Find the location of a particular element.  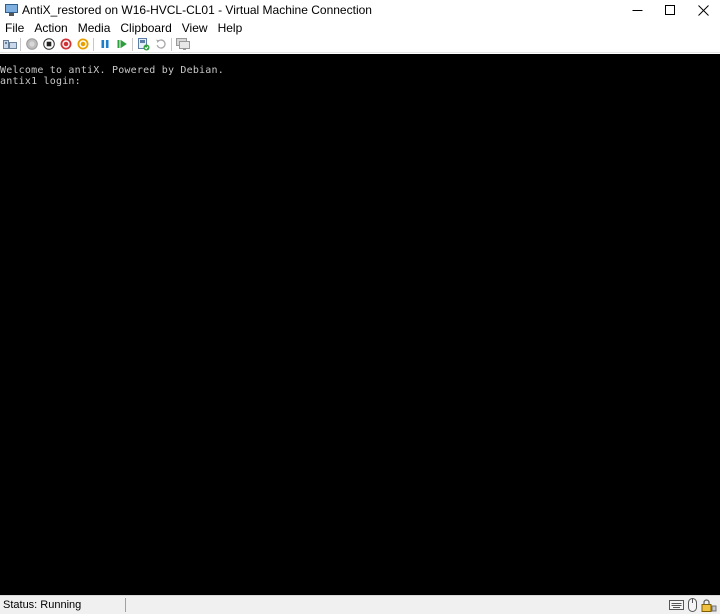

ctrl-alt-del-icon is located at coordinates (9, 44).